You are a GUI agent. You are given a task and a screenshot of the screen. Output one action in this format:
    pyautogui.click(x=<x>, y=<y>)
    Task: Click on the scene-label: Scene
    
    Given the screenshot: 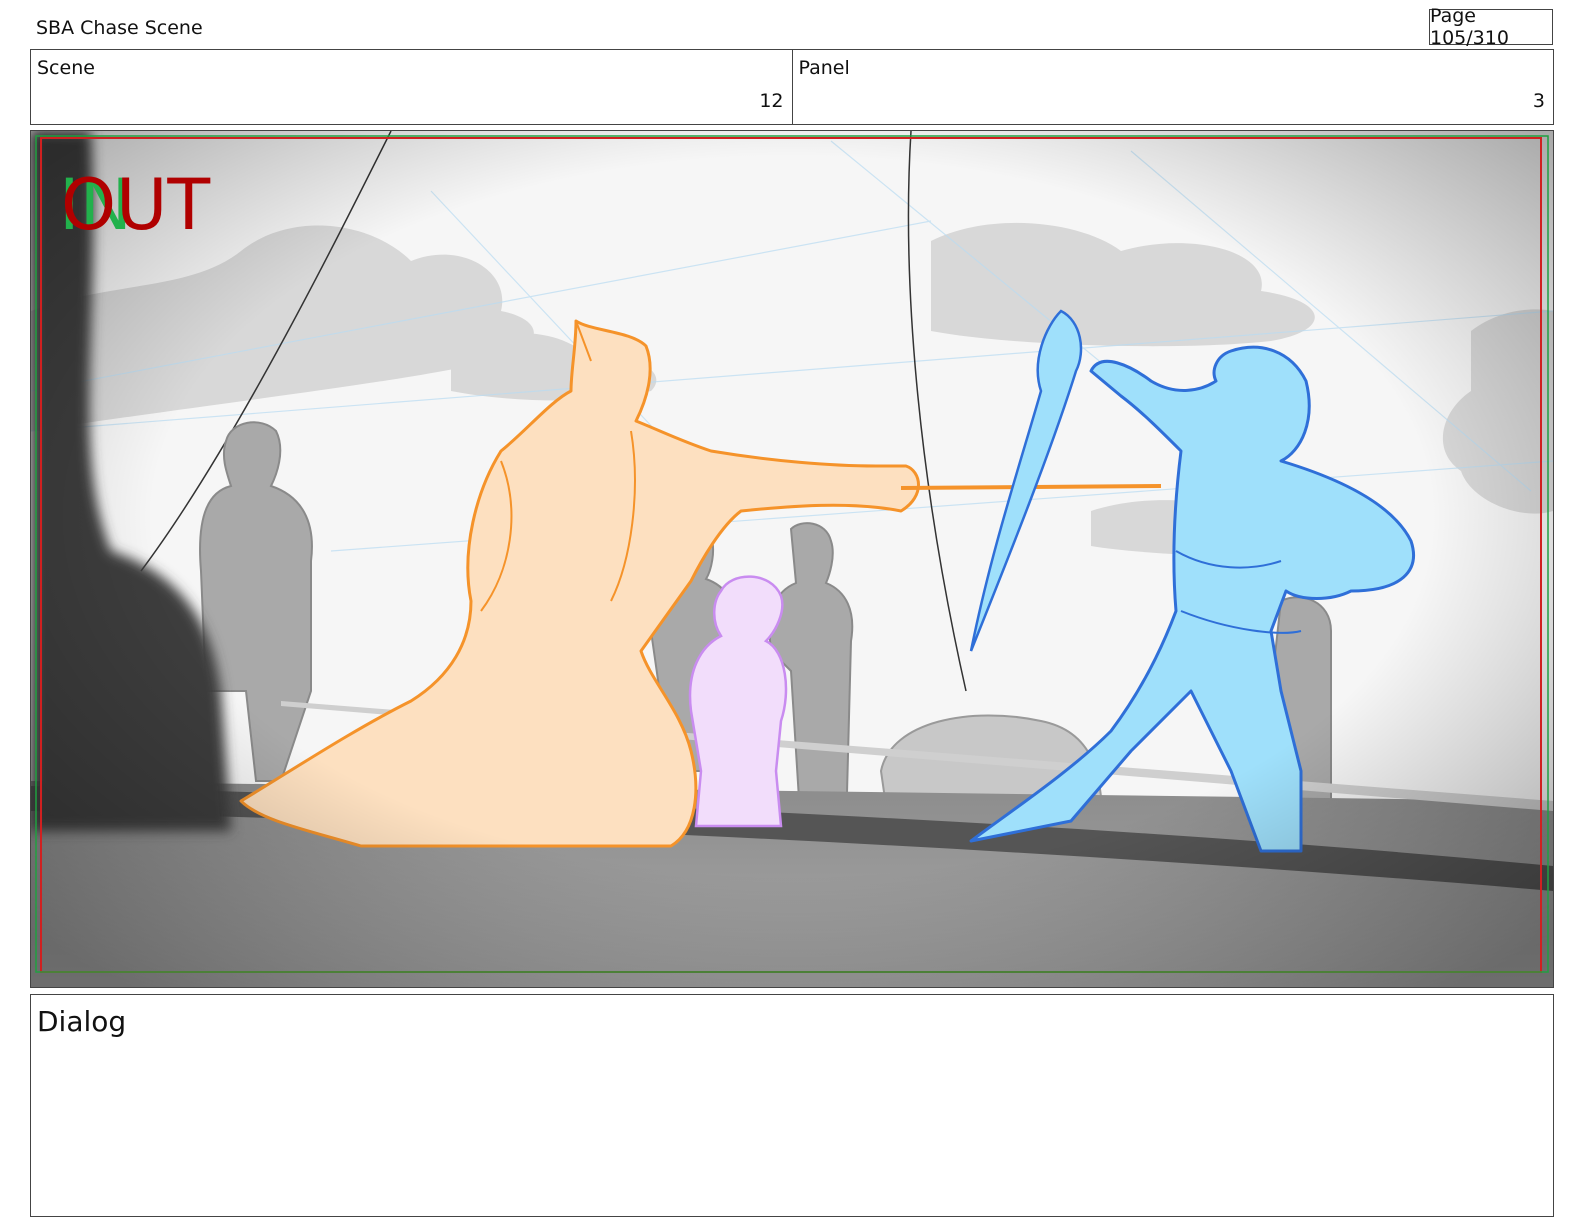 What is the action you would take?
    pyautogui.click(x=66, y=68)
    